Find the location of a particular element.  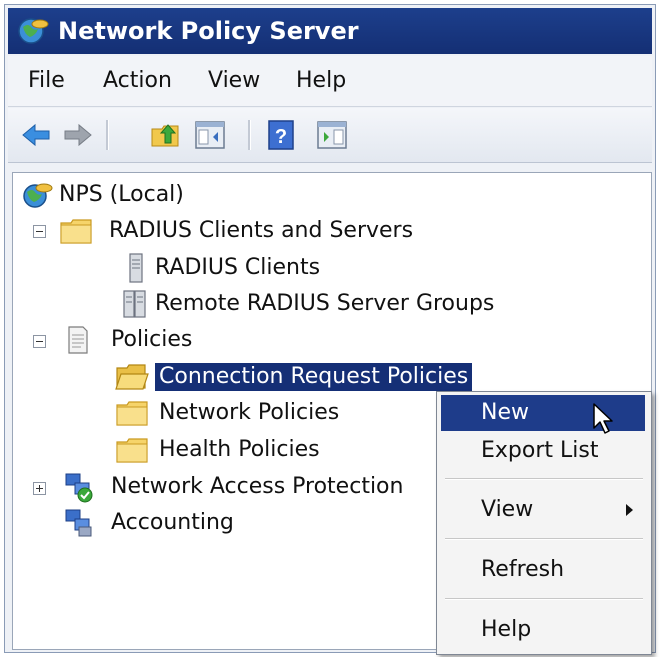

menu-item-label: View is located at coordinates (507, 509).